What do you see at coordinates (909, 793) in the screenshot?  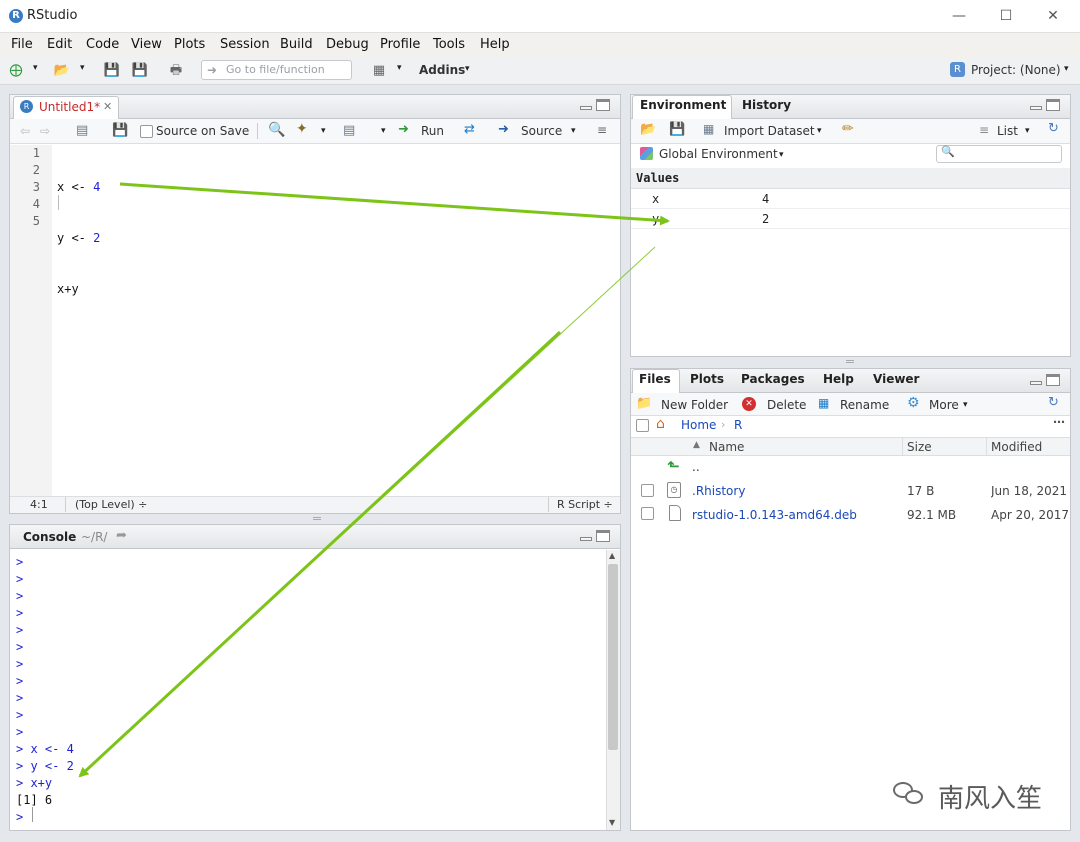 I see `wechat-logo-icon` at bounding box center [909, 793].